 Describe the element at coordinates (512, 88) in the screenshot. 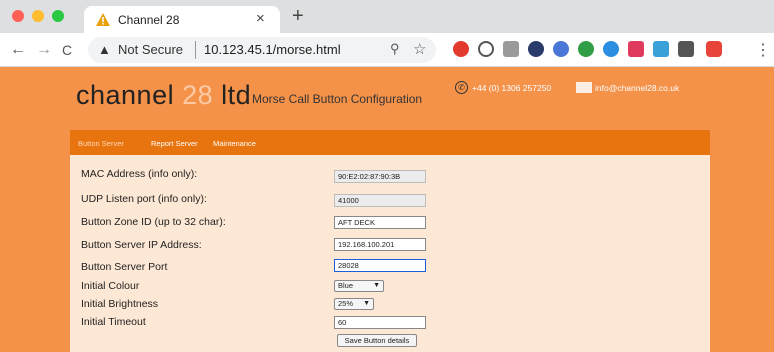

I see `phone-number: +44 (0) 1306 257250` at that location.